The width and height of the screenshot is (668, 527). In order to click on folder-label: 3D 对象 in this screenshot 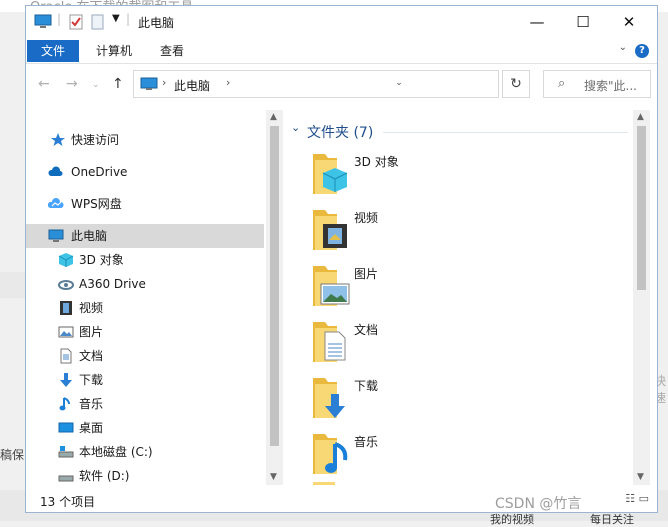, I will do `click(376, 162)`.